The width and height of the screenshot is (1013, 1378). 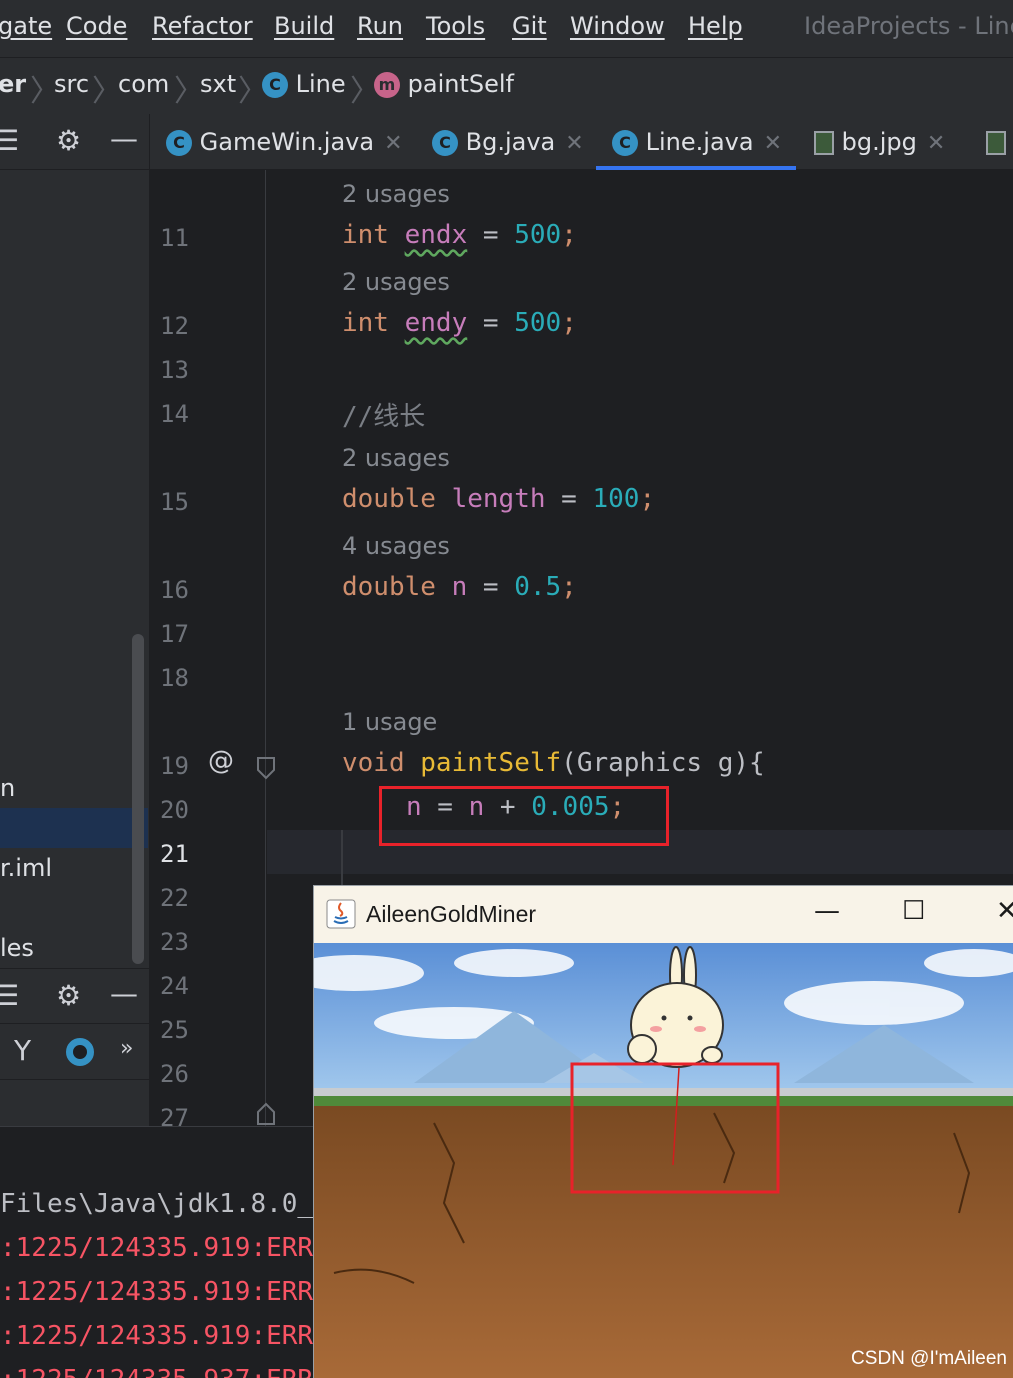 I want to click on code-line-16: double n = 0.5;, so click(x=459, y=587).